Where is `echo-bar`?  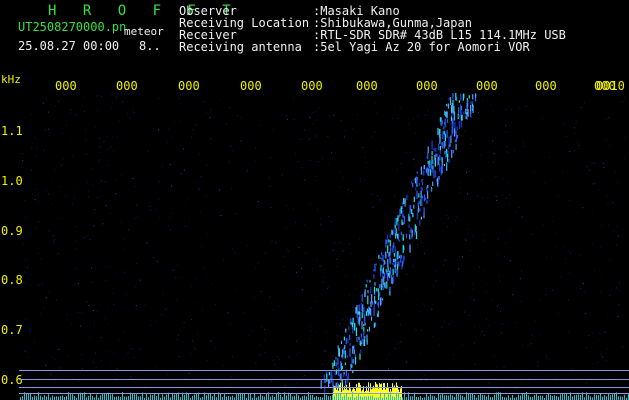 echo-bar is located at coordinates (371, 394).